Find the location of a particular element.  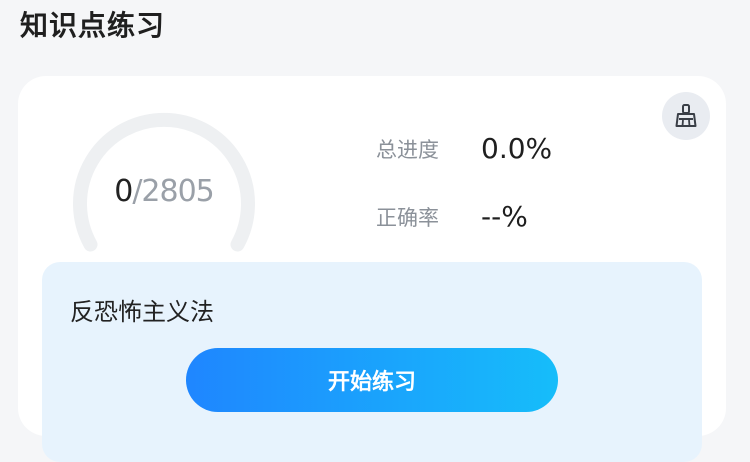

start-practice-button: 开始练习 is located at coordinates (372, 380).